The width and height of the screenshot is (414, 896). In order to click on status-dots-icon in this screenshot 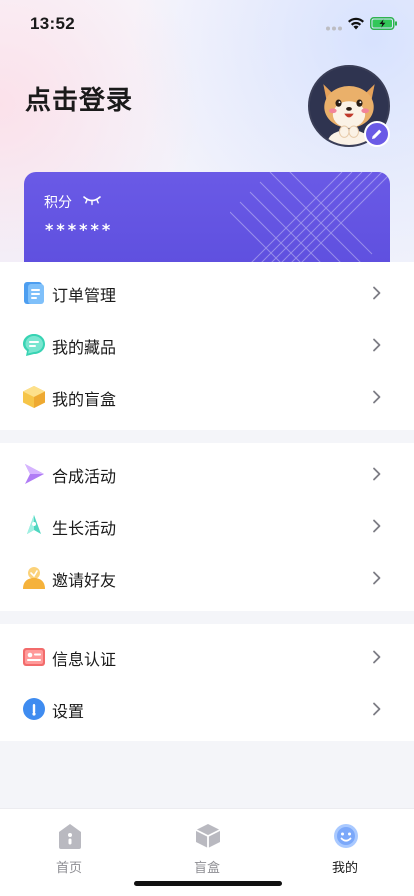, I will do `click(334, 28)`.